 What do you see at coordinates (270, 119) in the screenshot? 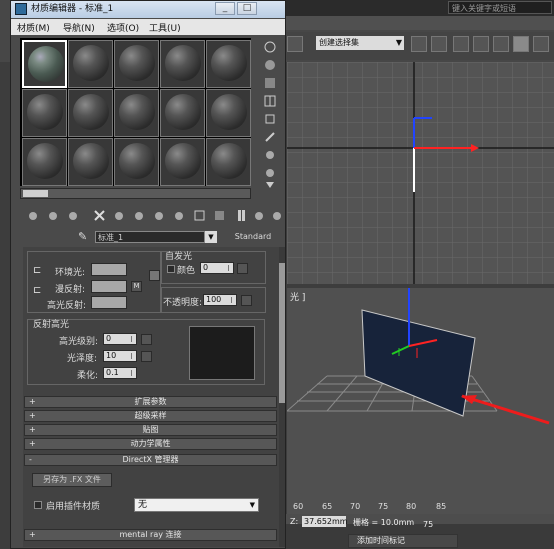
I see `video-color-check-icon` at bounding box center [270, 119].